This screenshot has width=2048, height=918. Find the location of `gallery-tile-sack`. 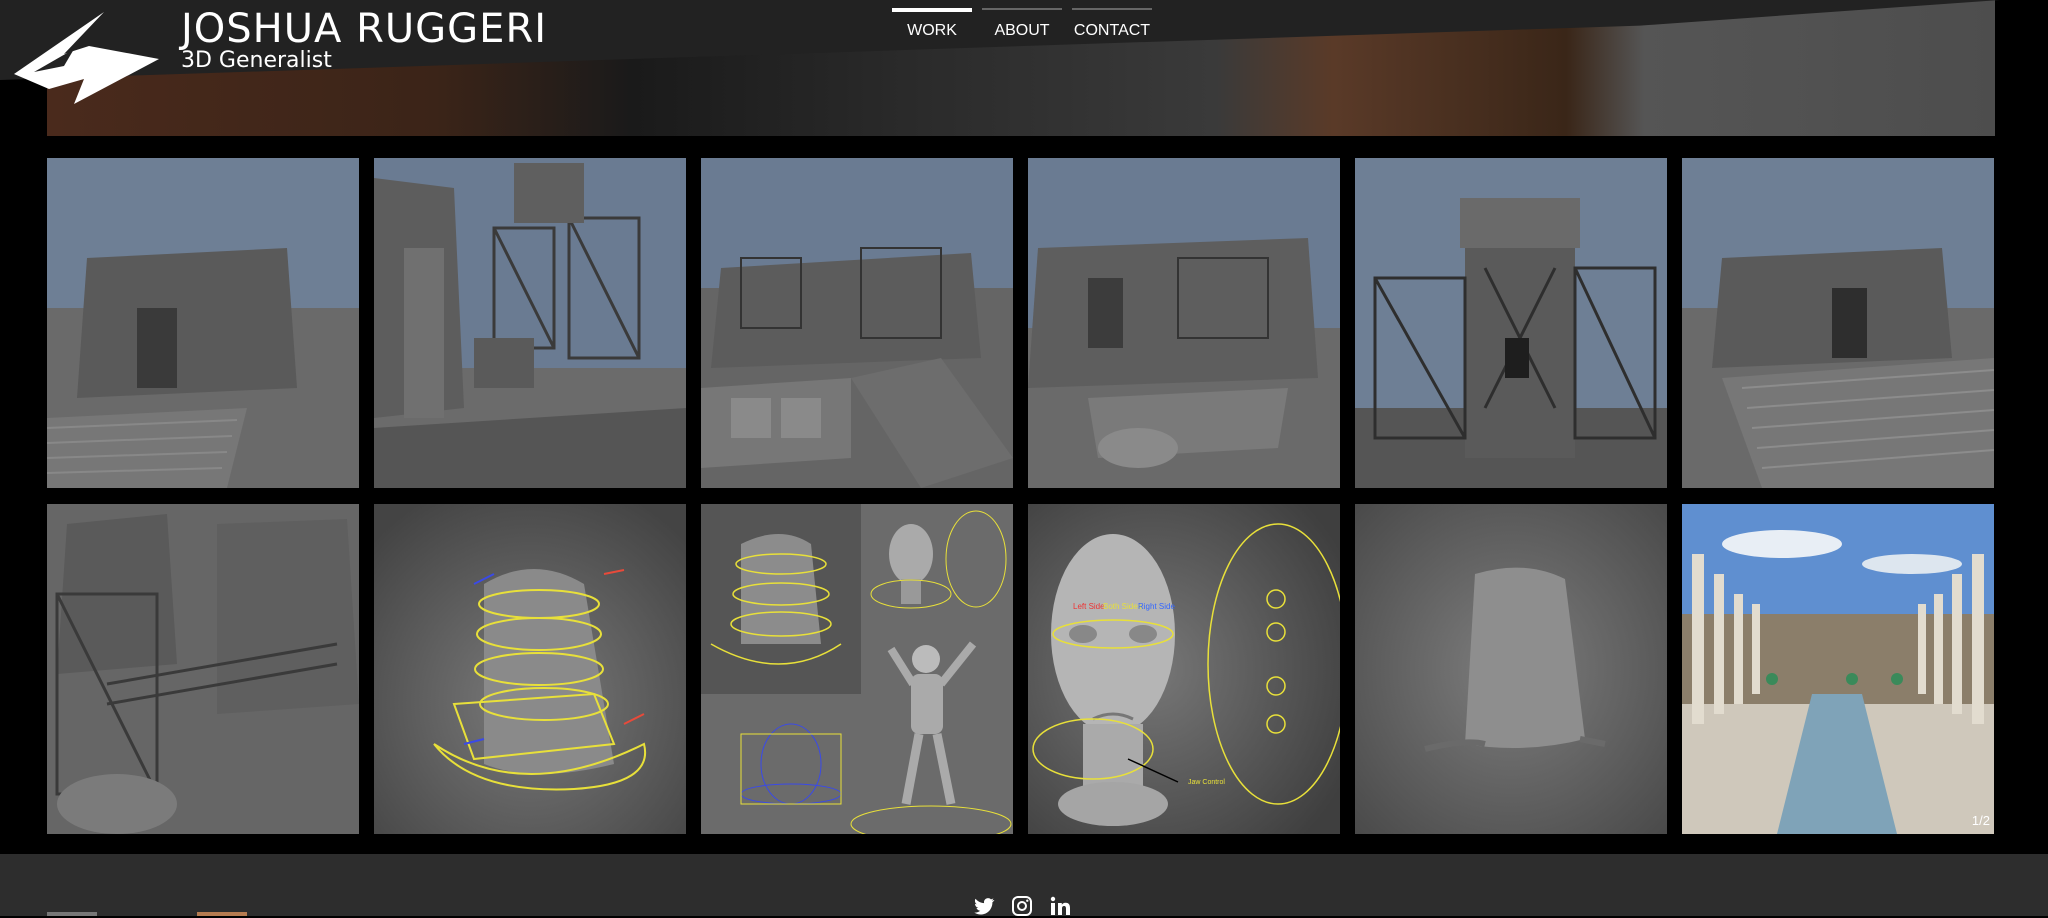

gallery-tile-sack is located at coordinates (1511, 669).